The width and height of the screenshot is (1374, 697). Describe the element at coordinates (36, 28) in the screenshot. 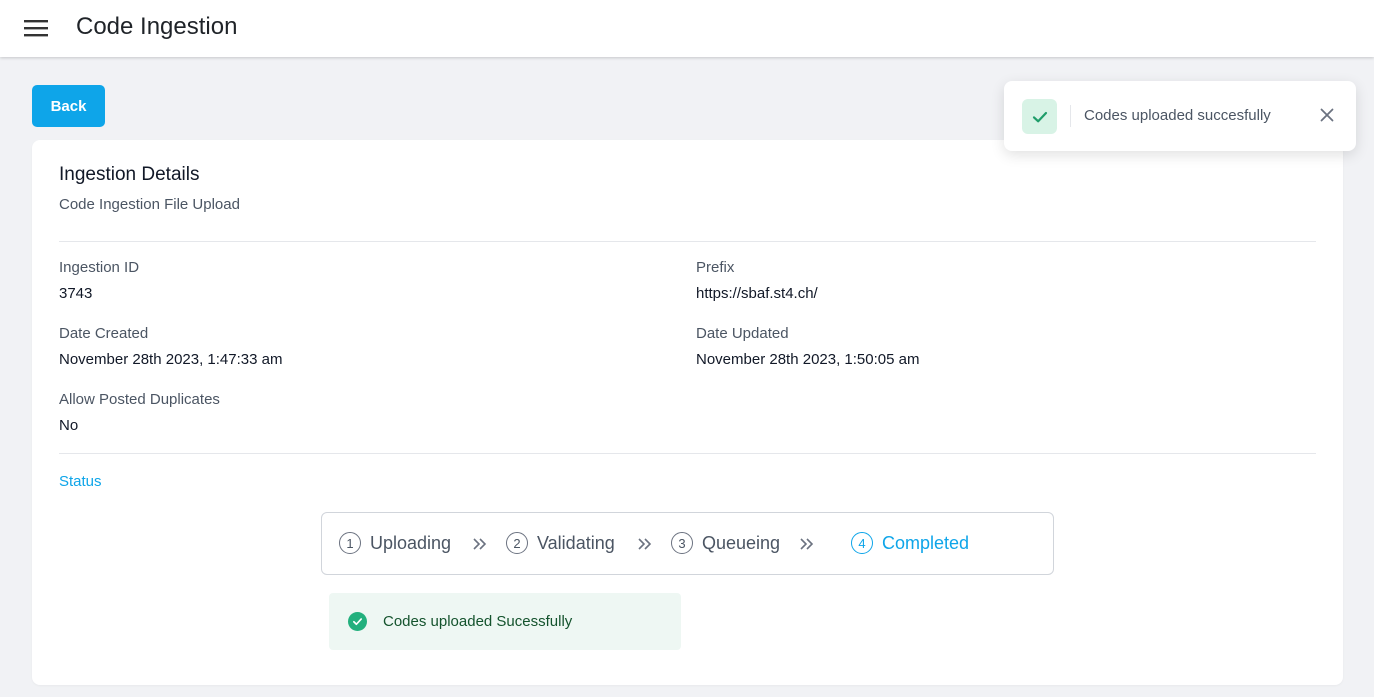

I see `hamburger-menu-icon` at that location.